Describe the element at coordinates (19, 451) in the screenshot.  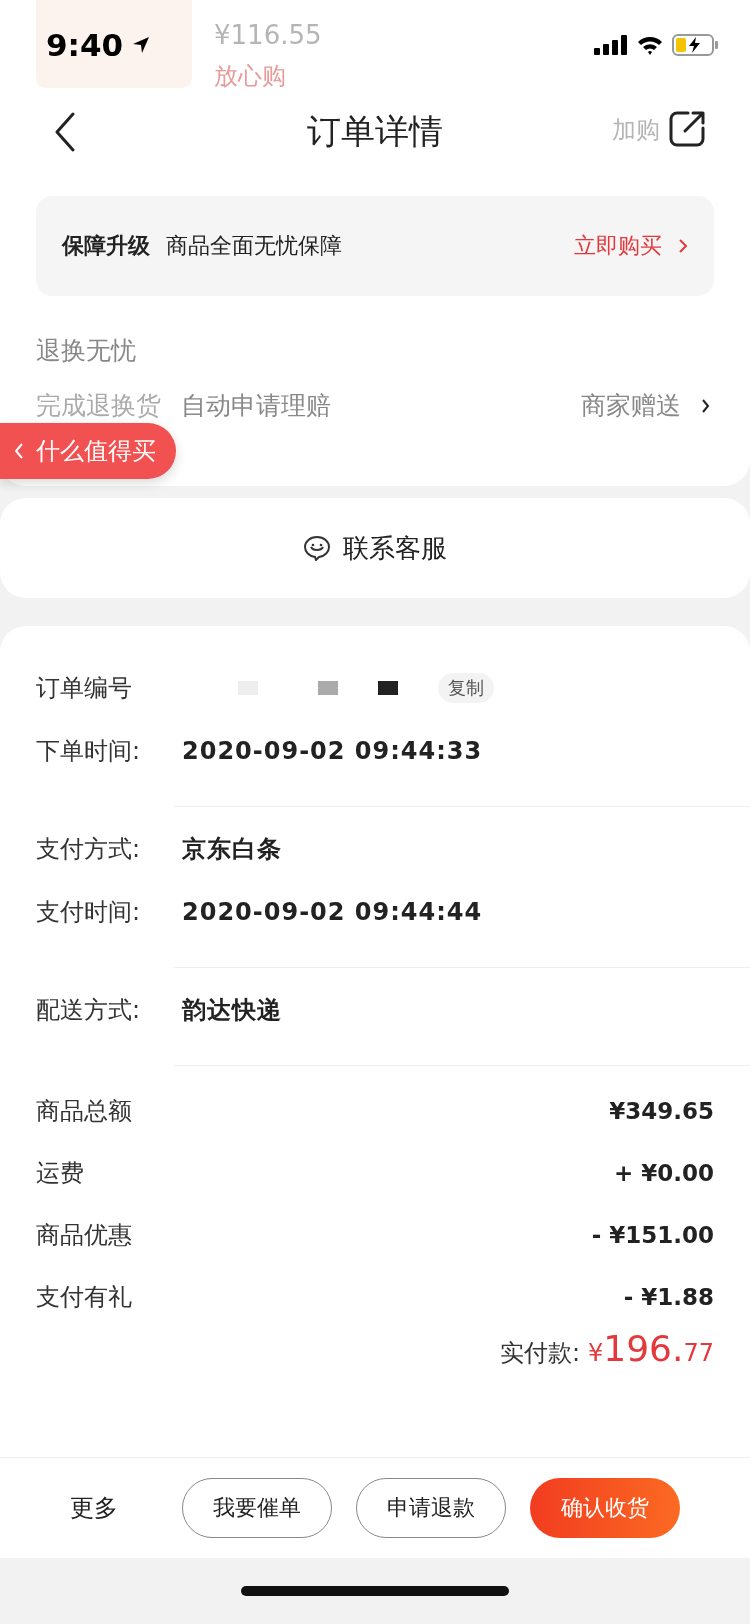
I see `chevron-left-icon` at that location.